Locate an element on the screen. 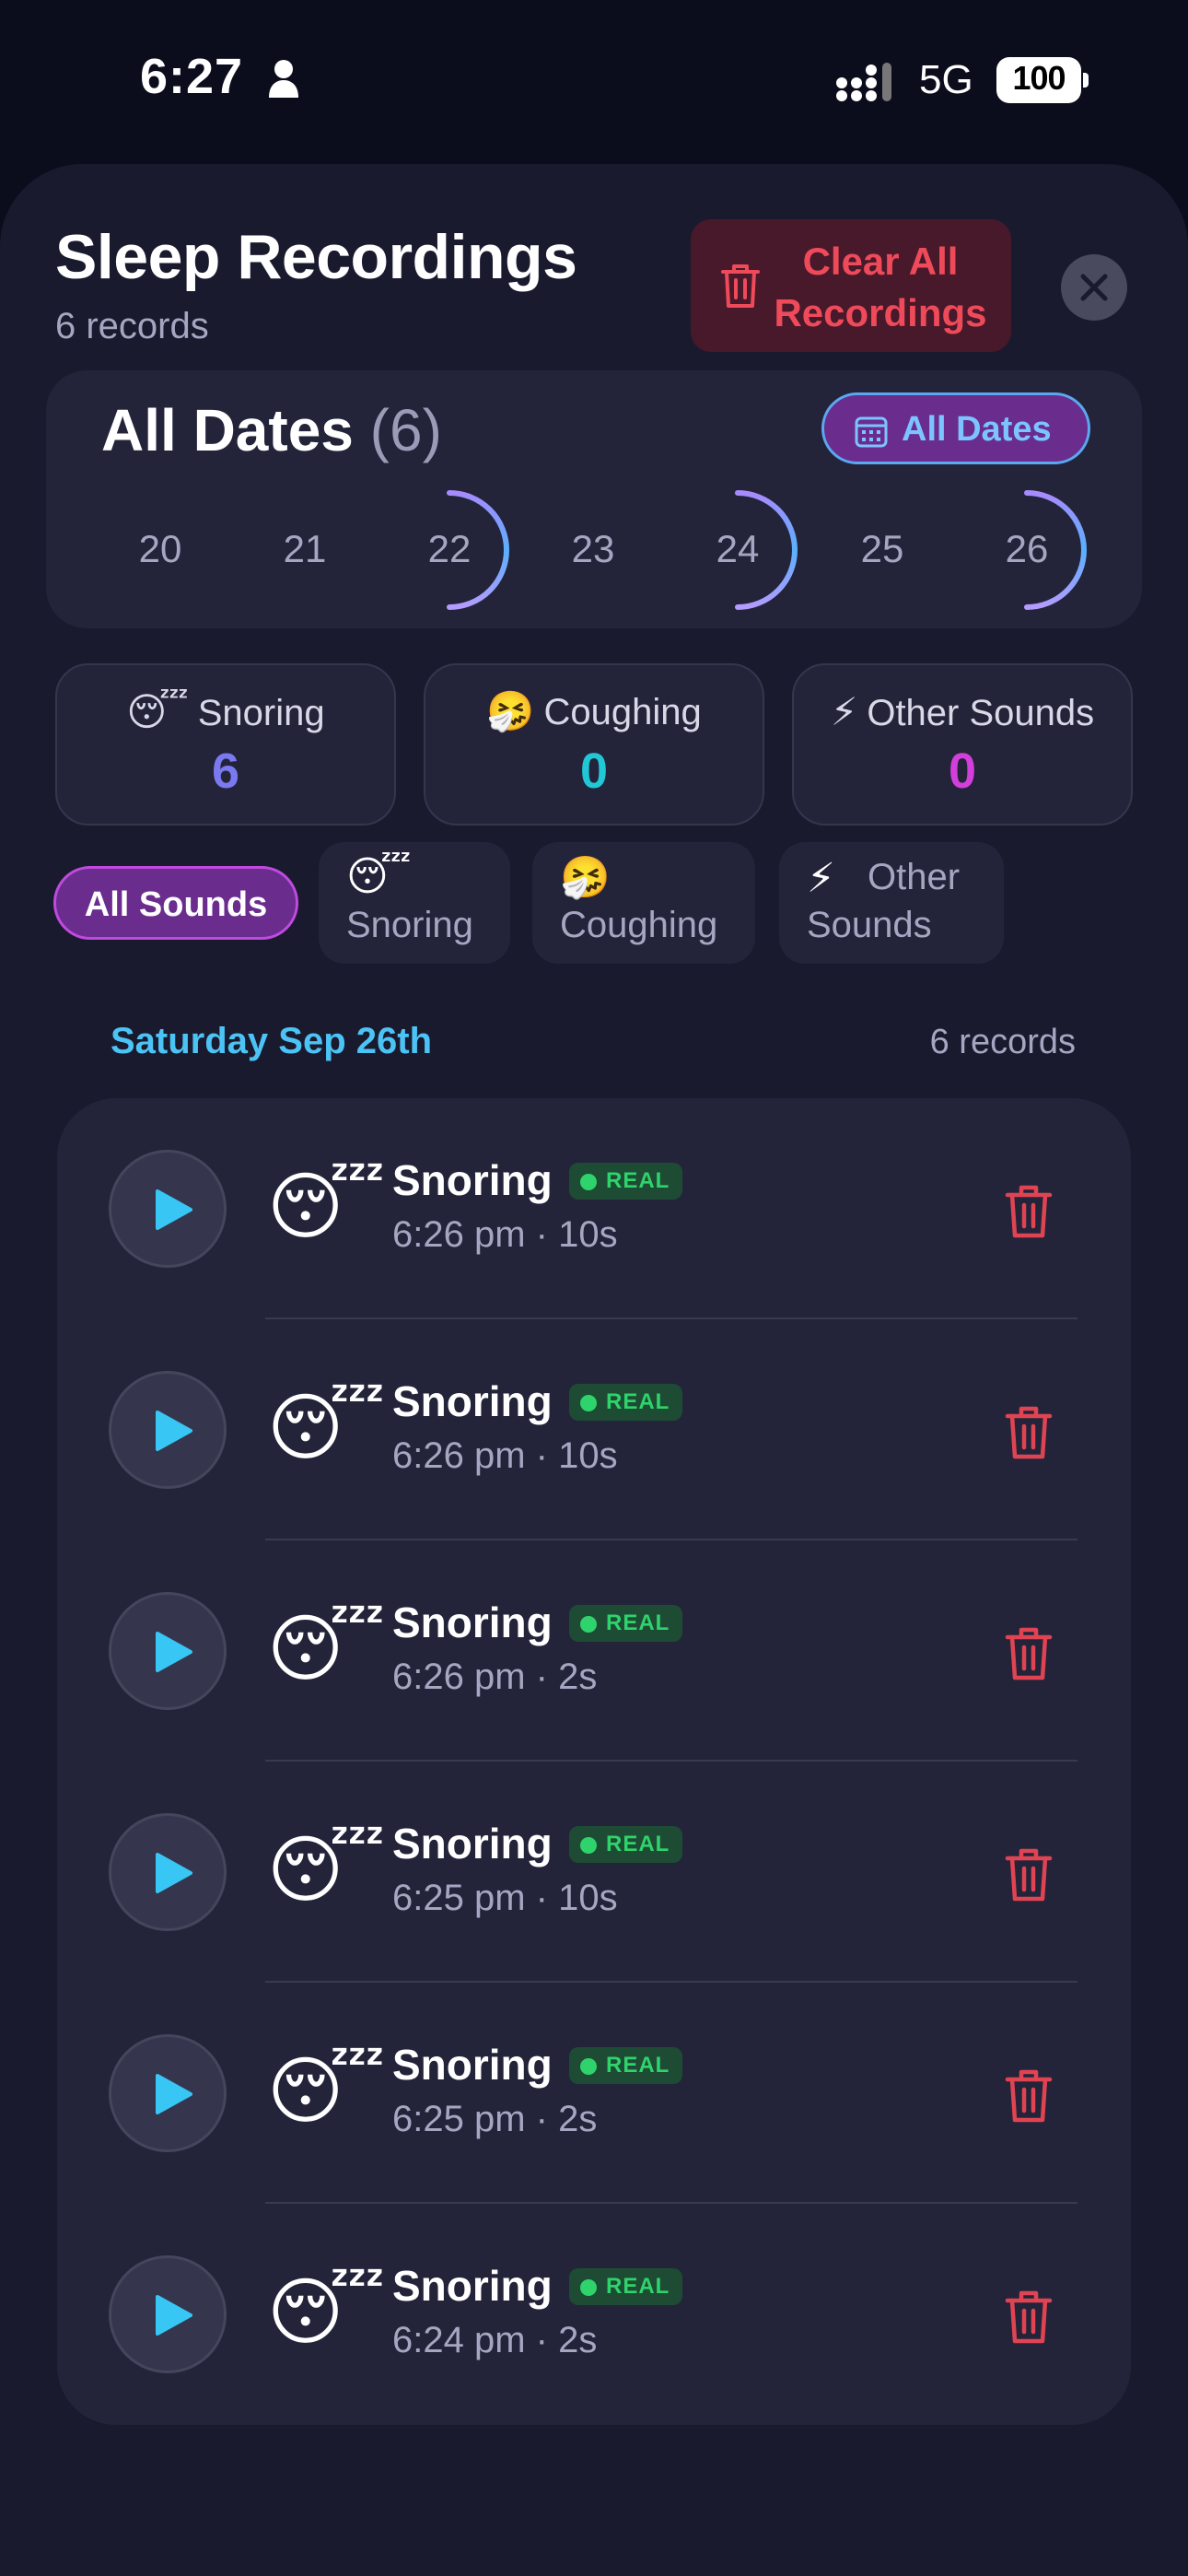  stat-label: Coughing is located at coordinates (622, 712).